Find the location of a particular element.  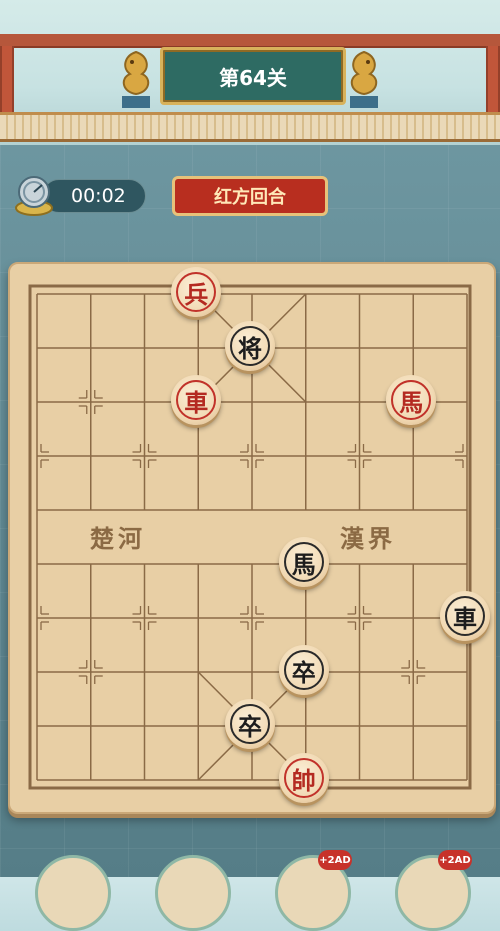

piece-black-general: 将 is located at coordinates (250, 346).